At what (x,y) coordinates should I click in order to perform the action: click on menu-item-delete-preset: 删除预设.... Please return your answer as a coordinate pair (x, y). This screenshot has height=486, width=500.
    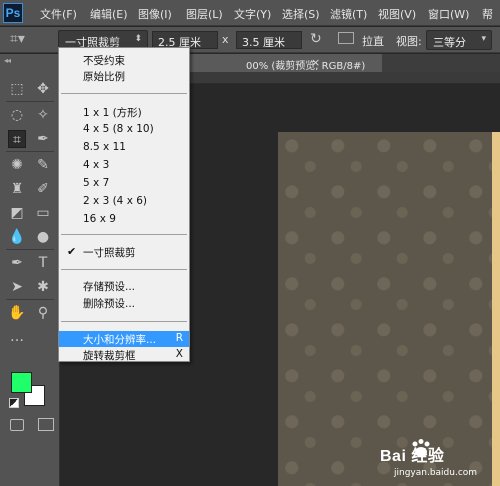
    Looking at the image, I should click on (124, 303).